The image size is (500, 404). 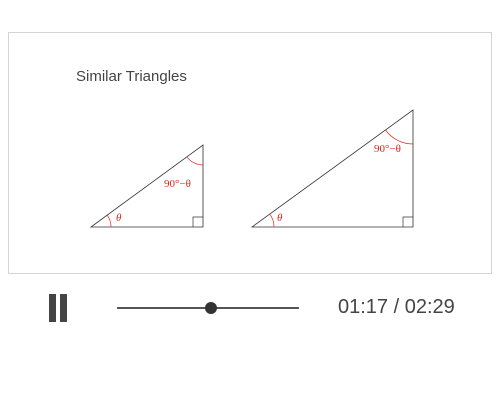 What do you see at coordinates (195, 161) in the screenshot?
I see `small-complement-arc` at bounding box center [195, 161].